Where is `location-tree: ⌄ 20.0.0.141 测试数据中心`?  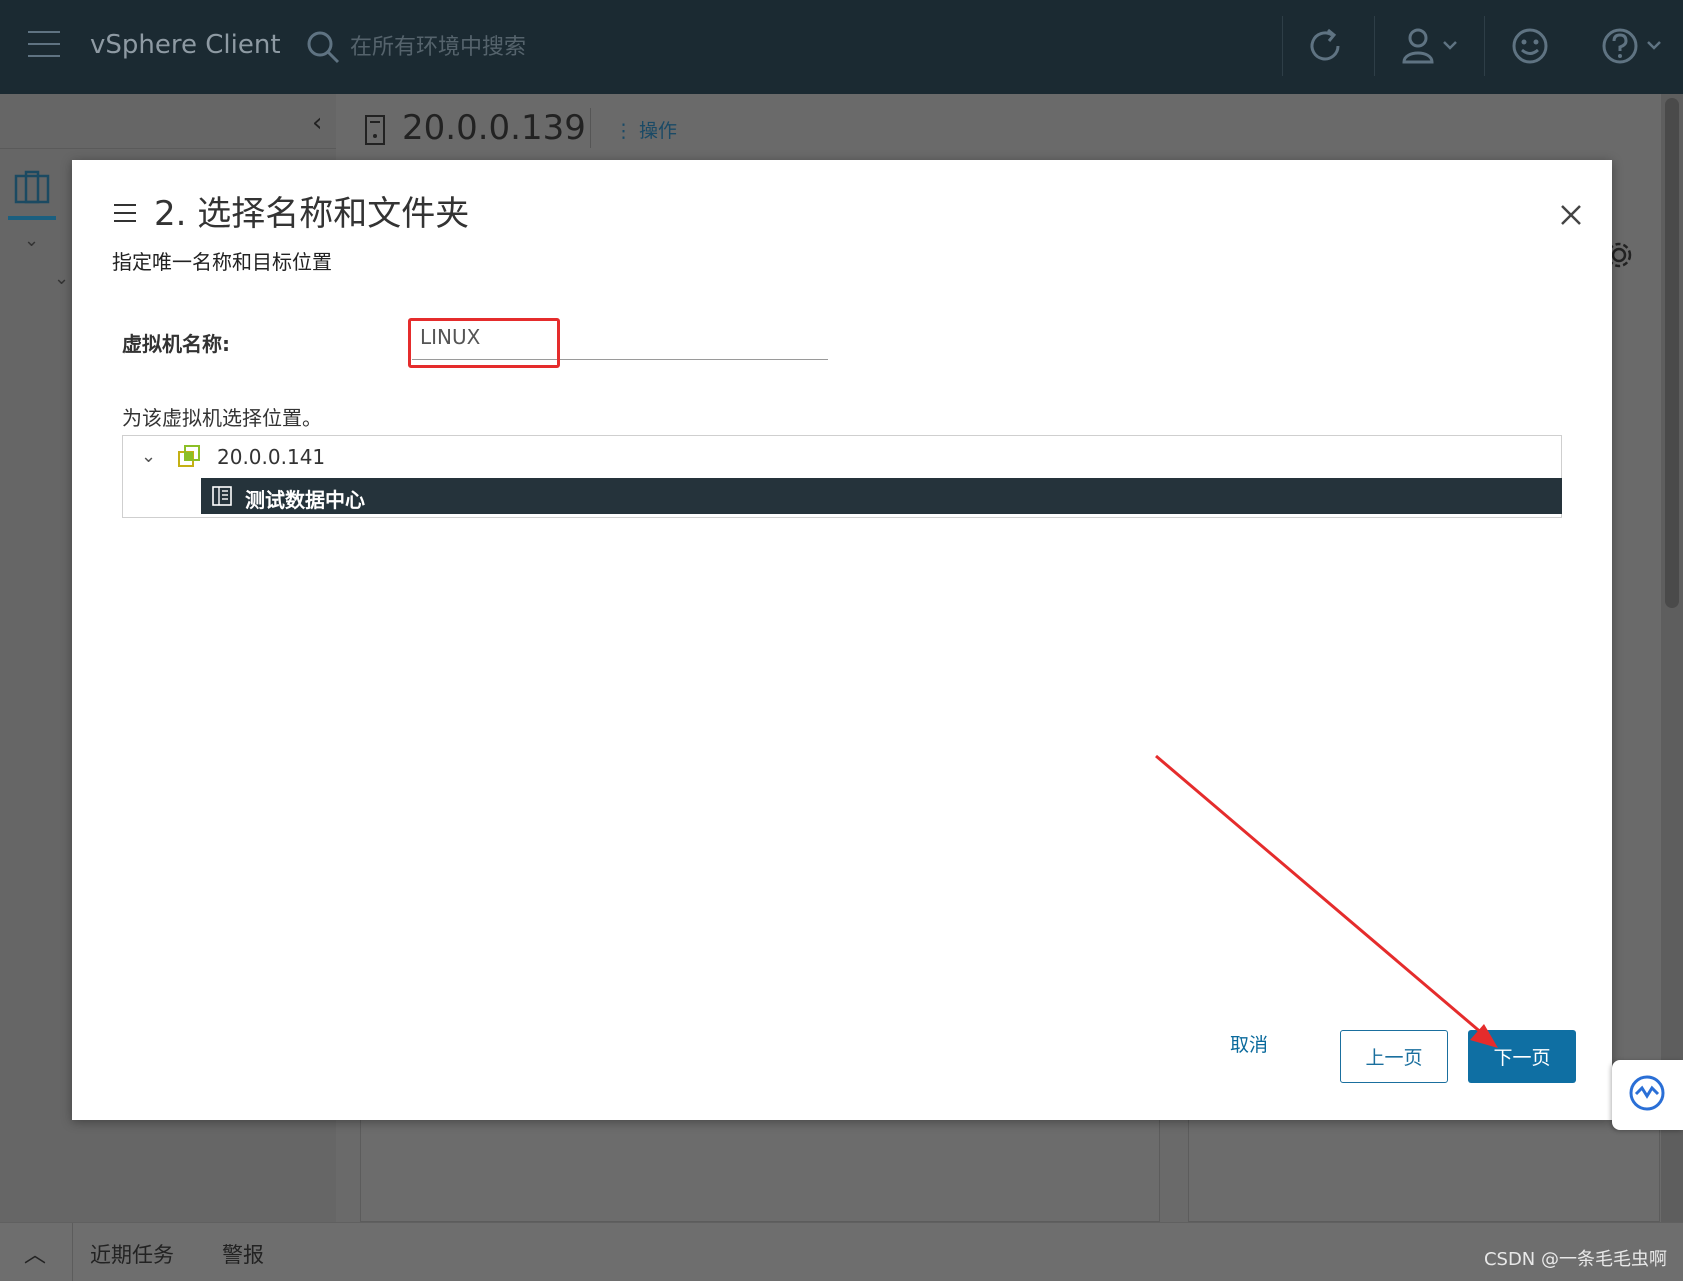
location-tree: ⌄ 20.0.0.141 测试数据中心 is located at coordinates (842, 476).